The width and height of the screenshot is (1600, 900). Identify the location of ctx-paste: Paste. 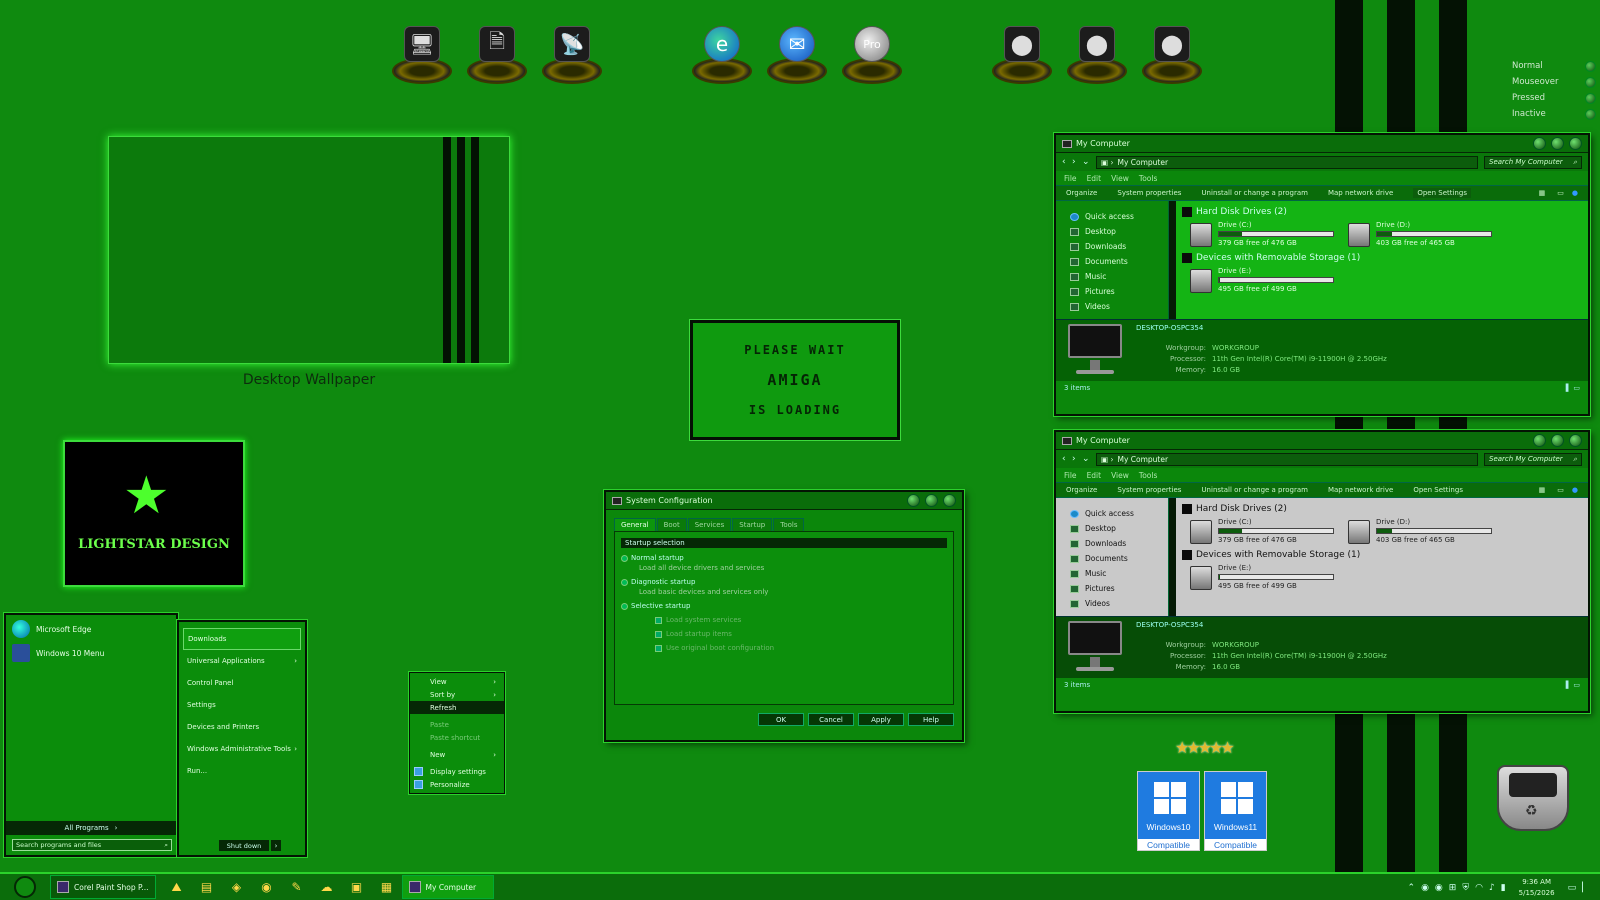
(457, 724).